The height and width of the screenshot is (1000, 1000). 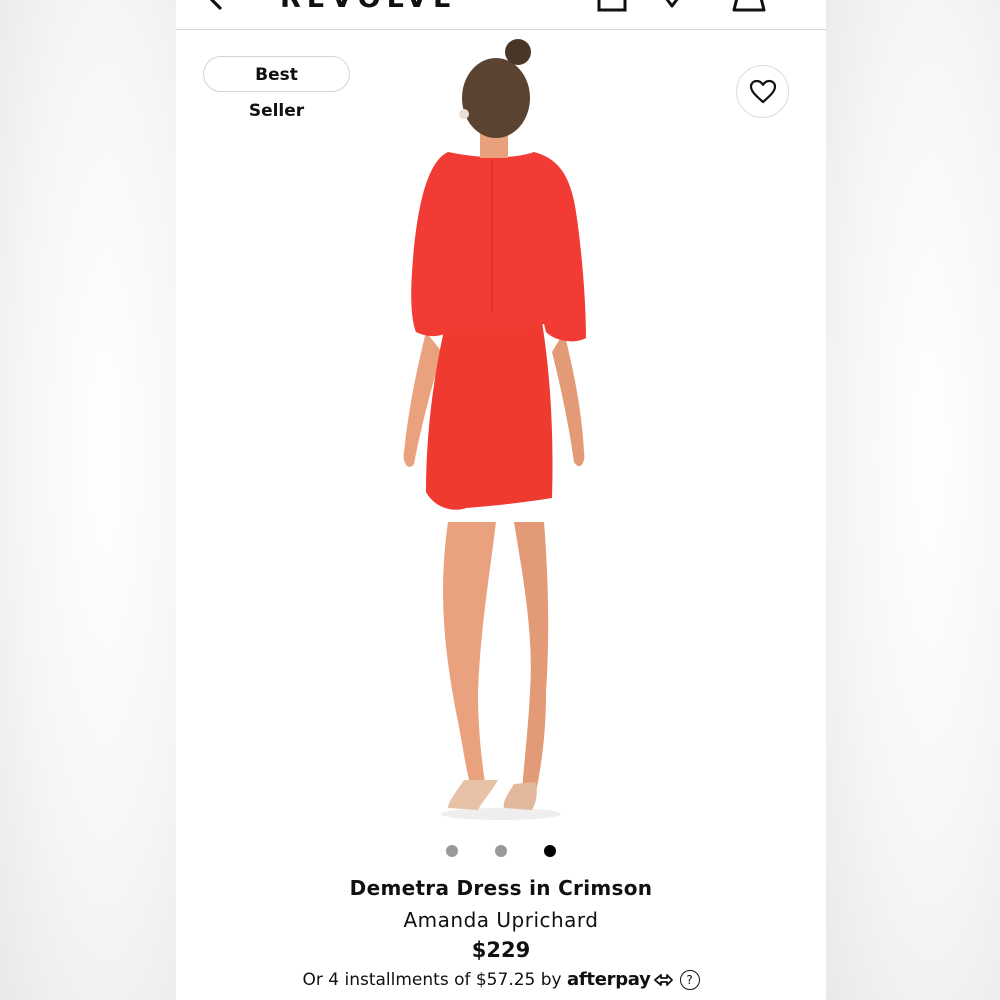 I want to click on afterpay-logo: afterpay, so click(x=609, y=979).